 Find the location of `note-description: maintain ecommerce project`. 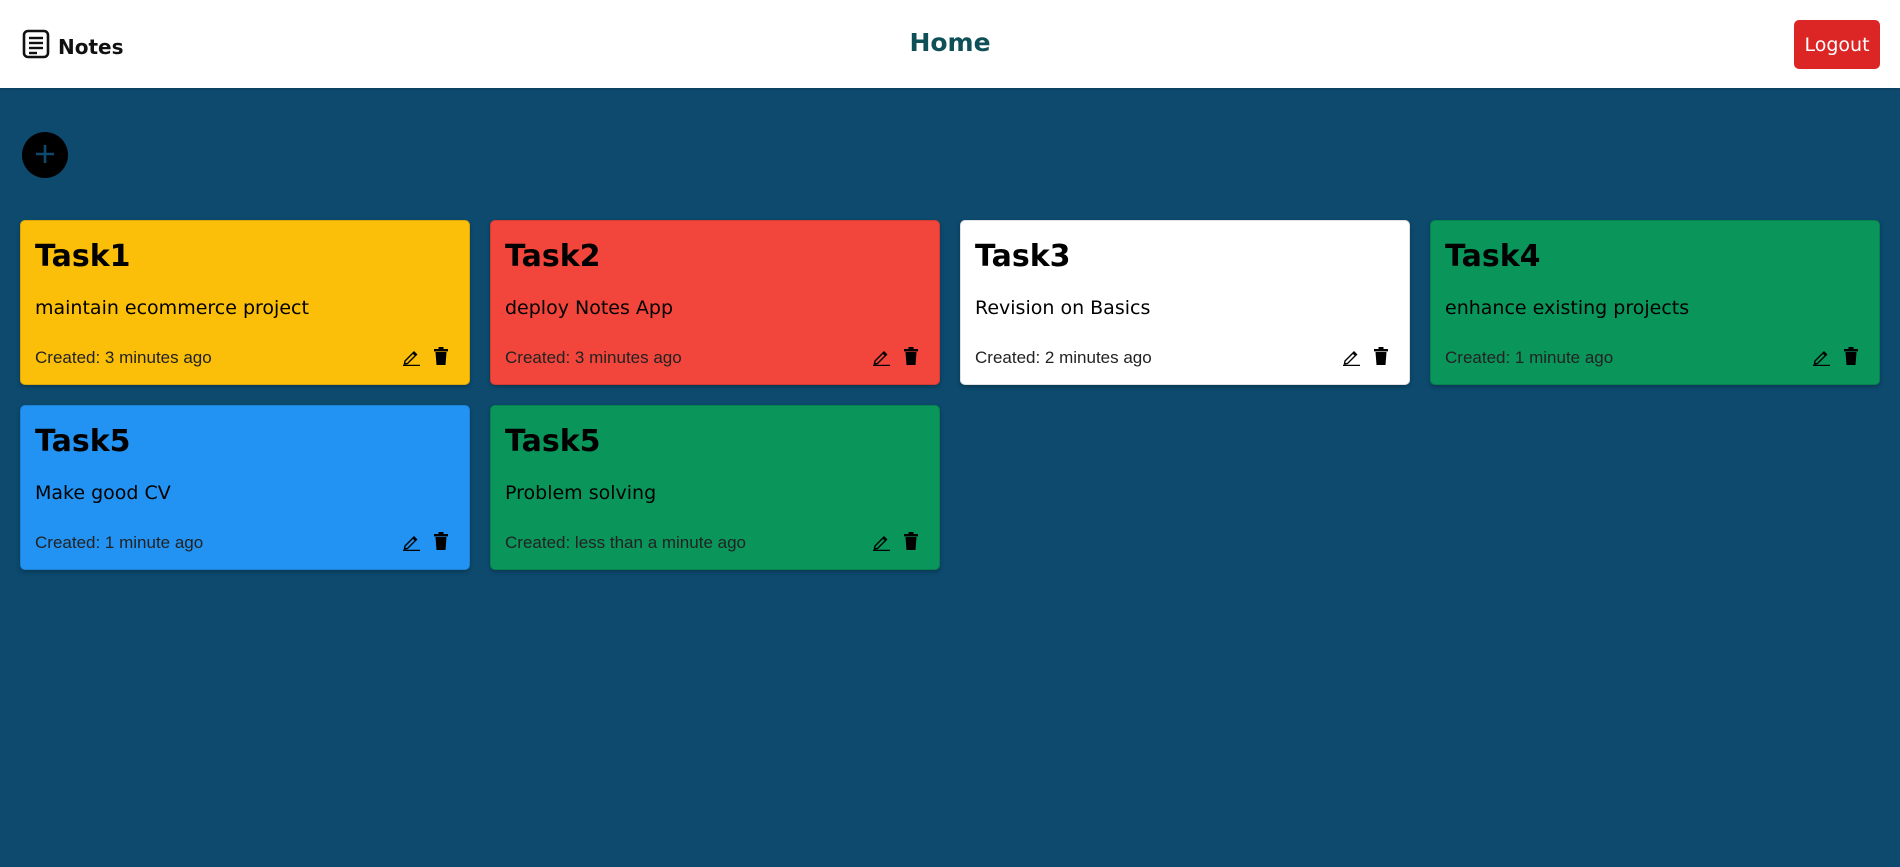

note-description: maintain ecommerce project is located at coordinates (172, 308).